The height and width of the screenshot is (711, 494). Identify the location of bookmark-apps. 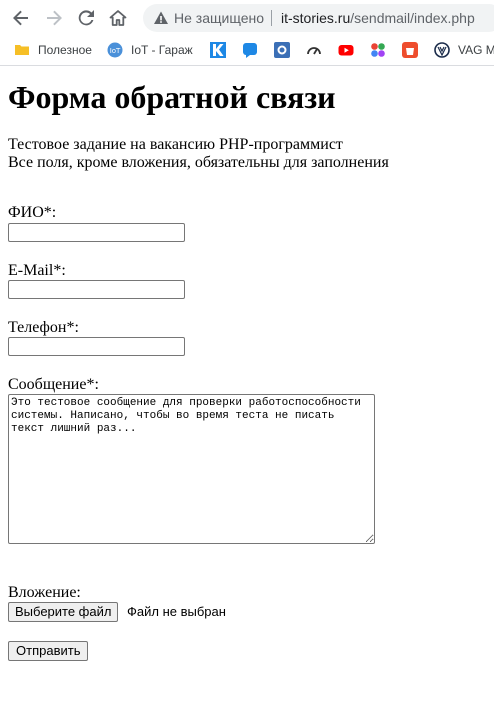
(378, 50).